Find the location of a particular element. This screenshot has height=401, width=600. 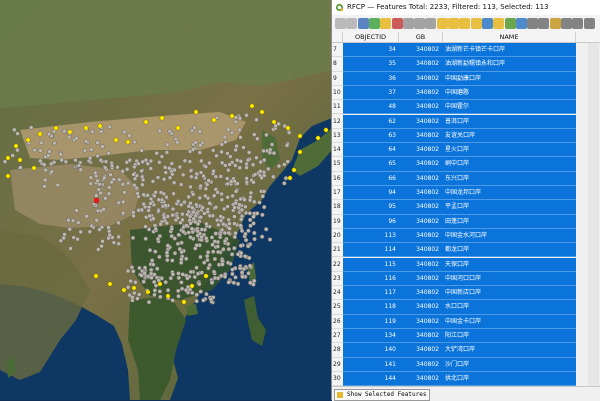

table-row: 14 64 340802 星火口岸 is located at coordinates (466, 150).